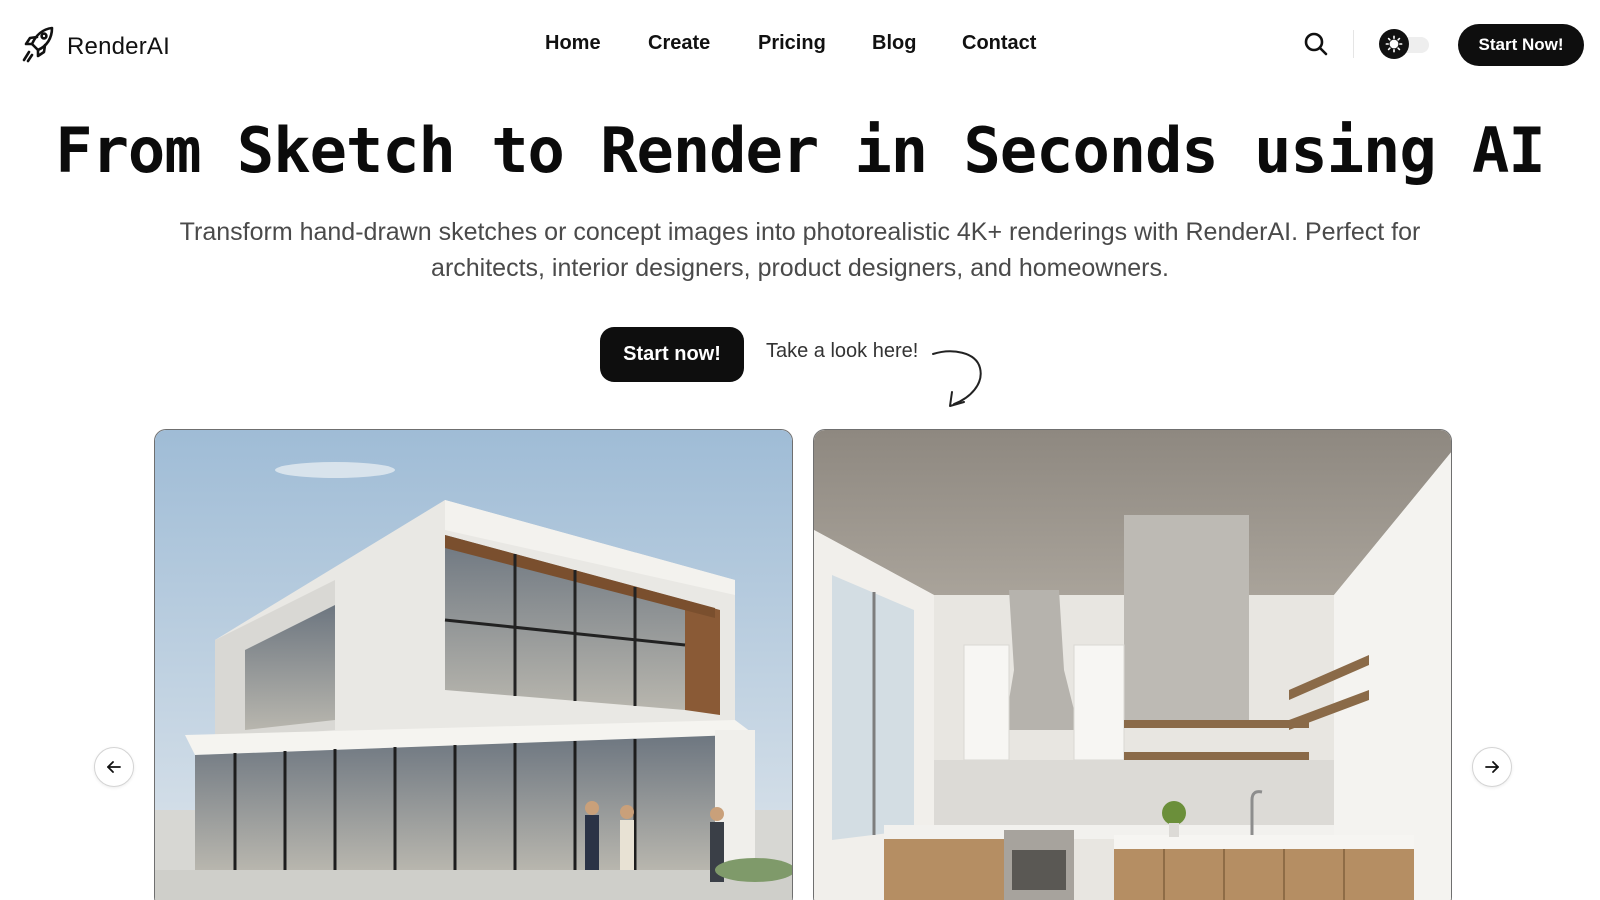  I want to click on nav-home: Home, so click(573, 43).